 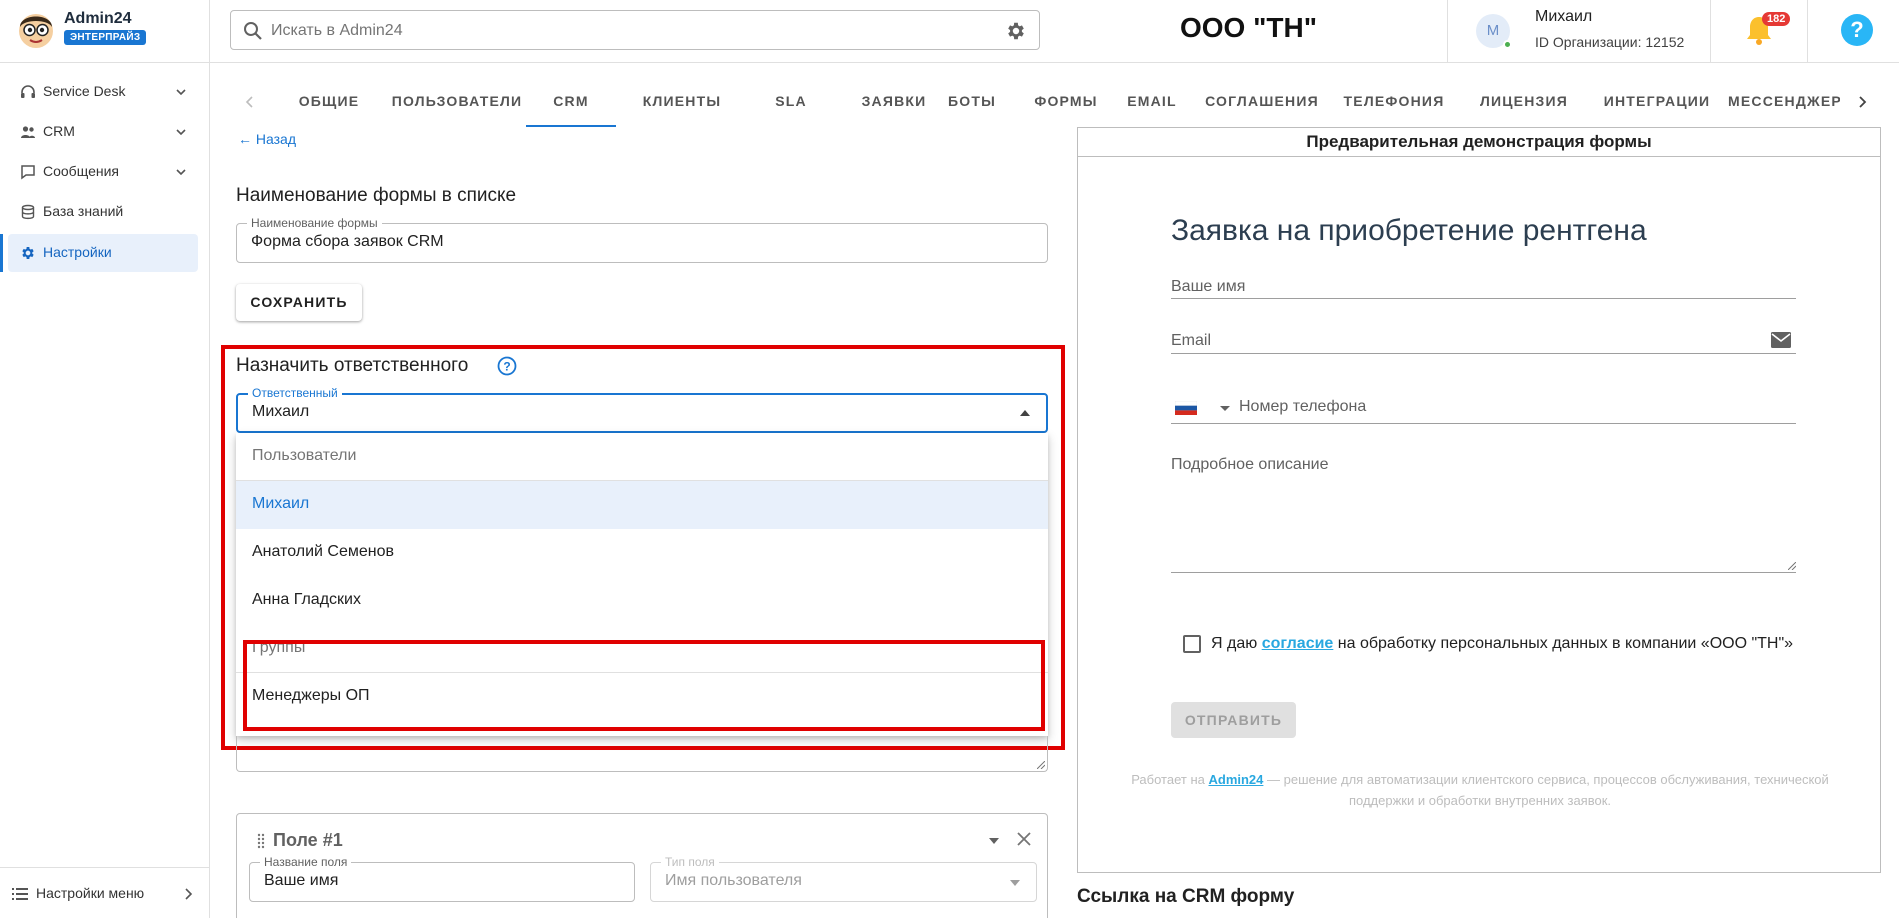 I want to click on tab-sla: SLA, so click(x=791, y=104).